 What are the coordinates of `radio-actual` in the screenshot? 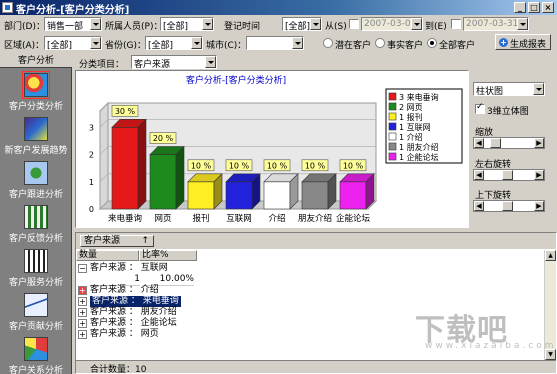 It's located at (380, 43).